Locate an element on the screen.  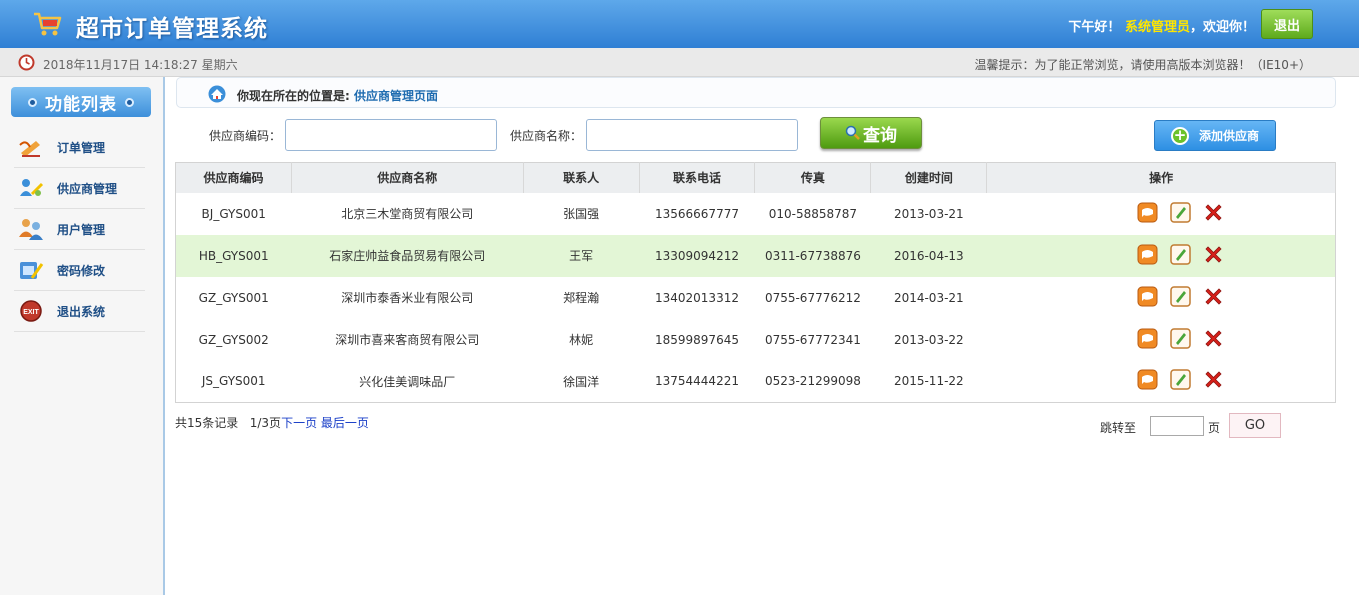
phone-cell: 18599897645 is located at coordinates (696, 339).